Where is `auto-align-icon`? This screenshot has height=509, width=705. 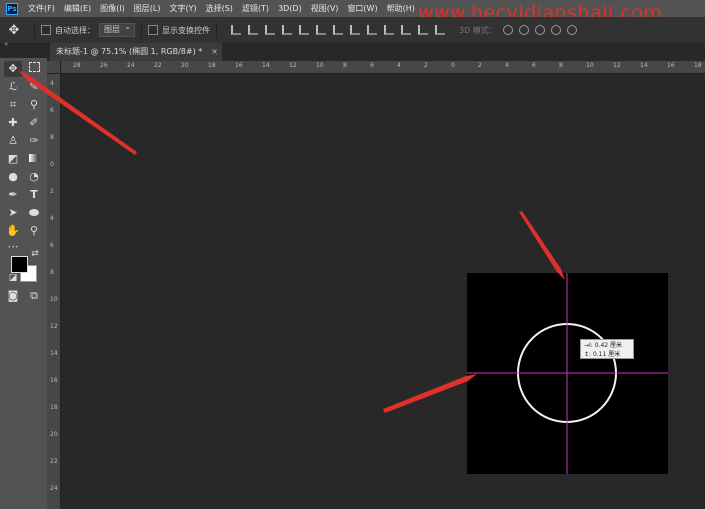 auto-align-icon is located at coordinates (440, 30).